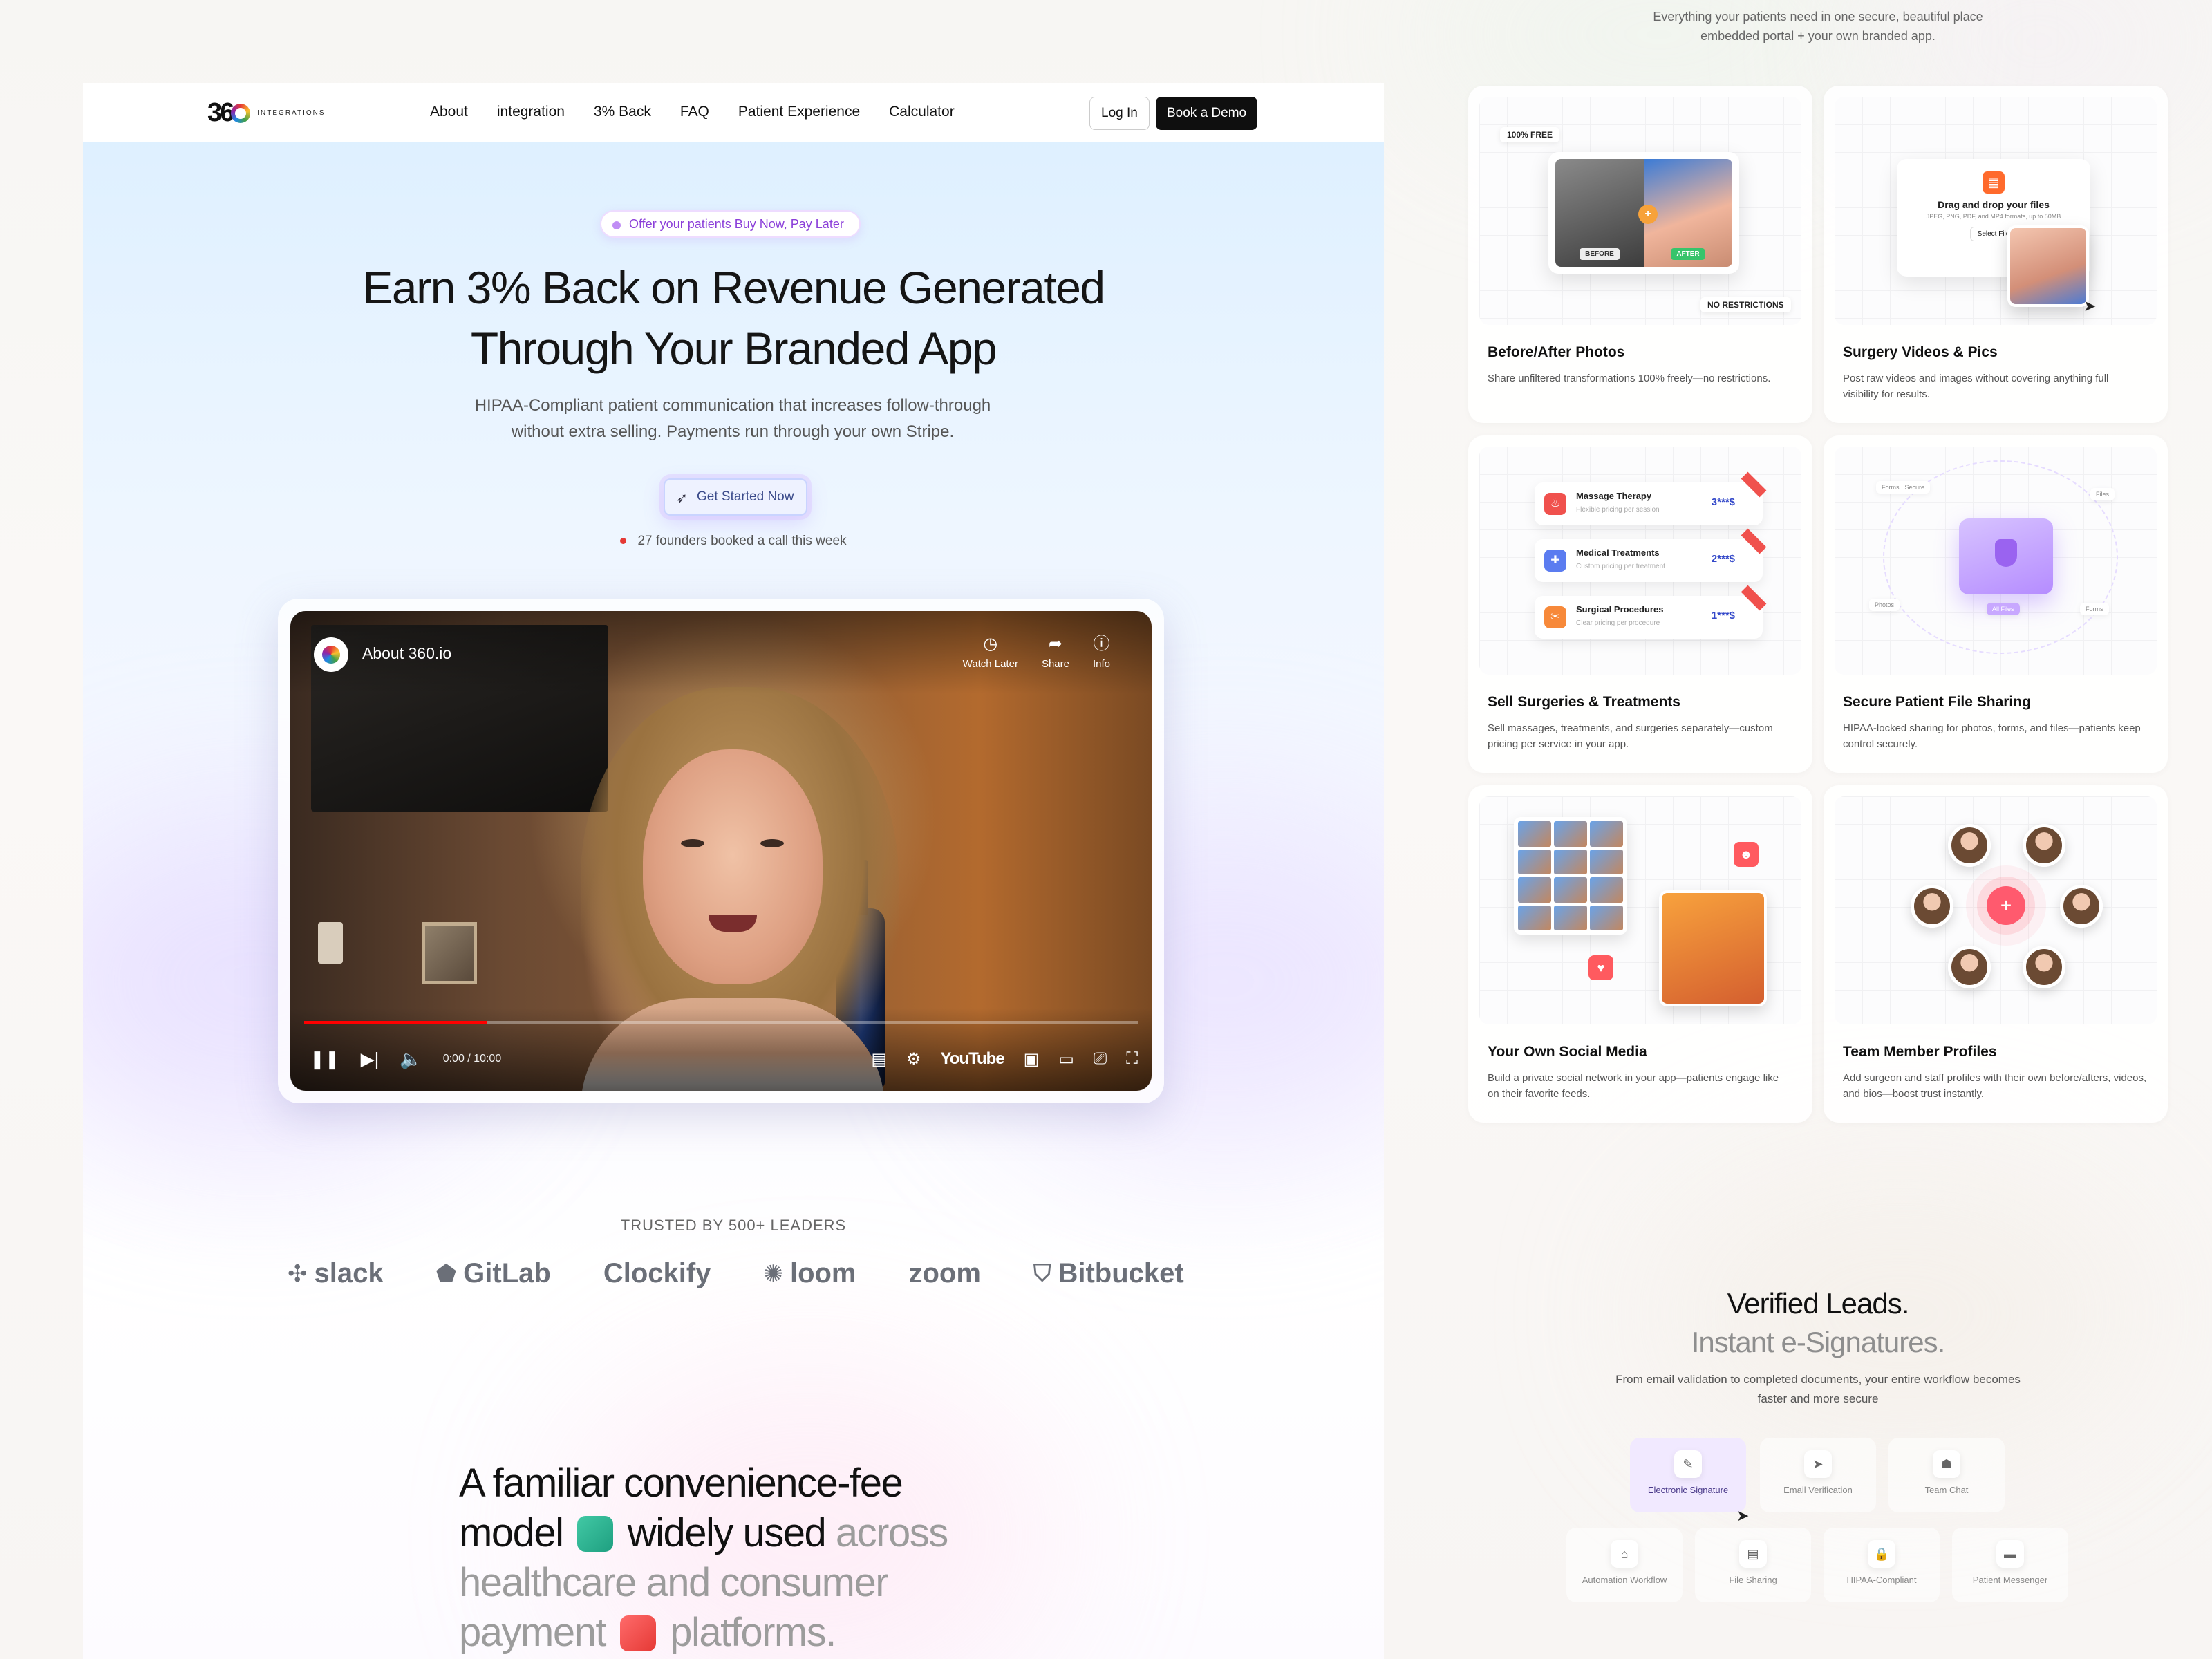  What do you see at coordinates (2048, 266) in the screenshot?
I see `upload-thumbnail` at bounding box center [2048, 266].